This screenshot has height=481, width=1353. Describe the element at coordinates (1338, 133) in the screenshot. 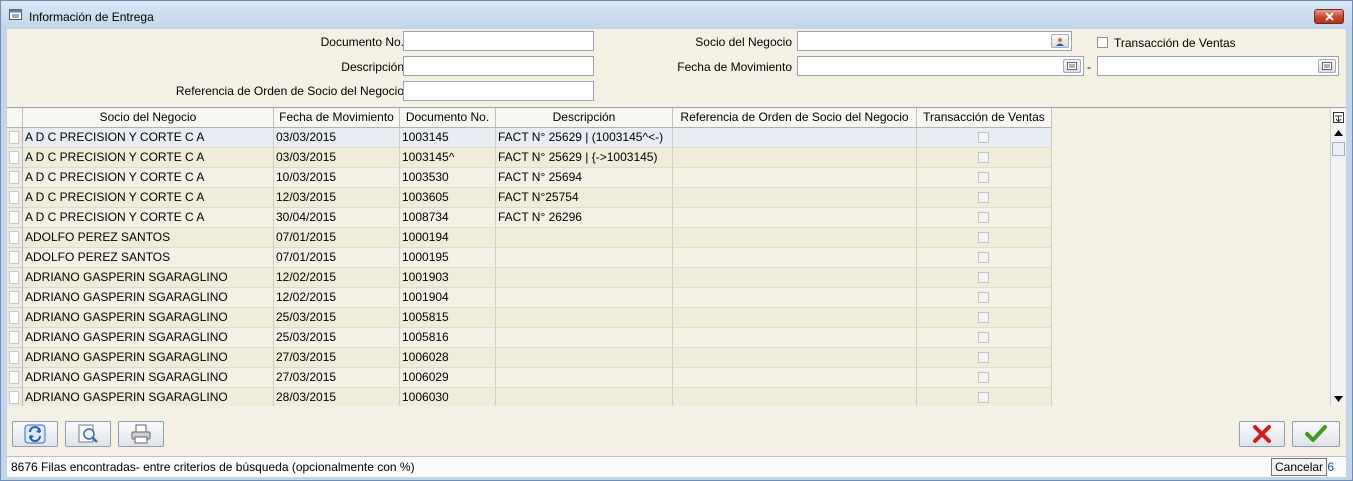

I see `scroll-up-icon` at that location.